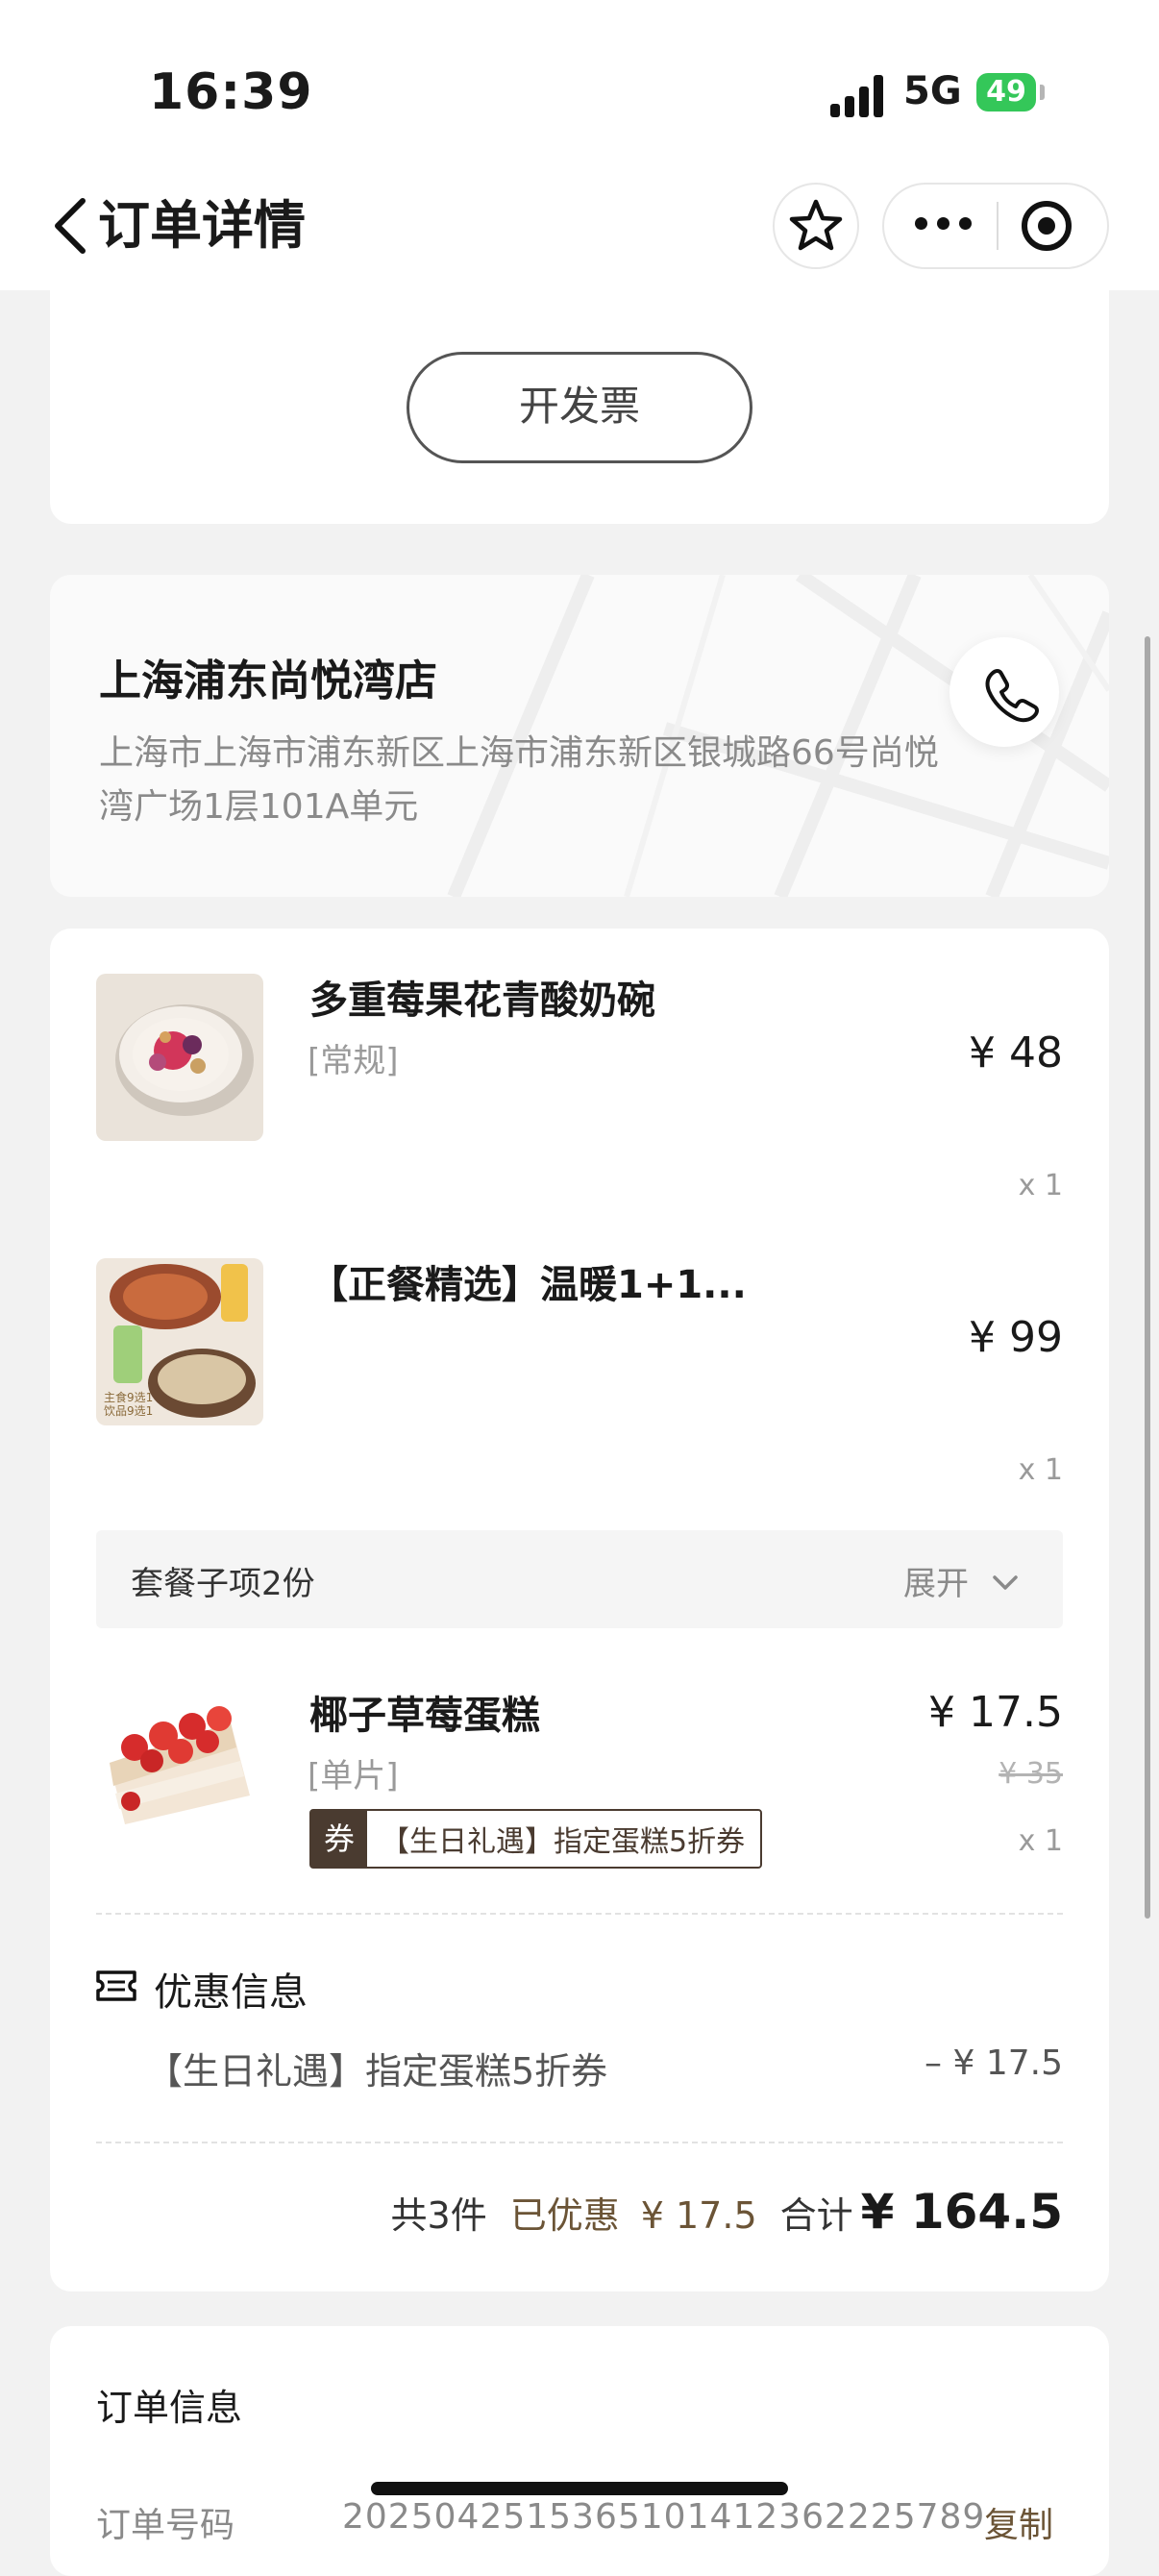 The width and height of the screenshot is (1159, 2576). I want to click on item-count: 共3件, so click(438, 2215).